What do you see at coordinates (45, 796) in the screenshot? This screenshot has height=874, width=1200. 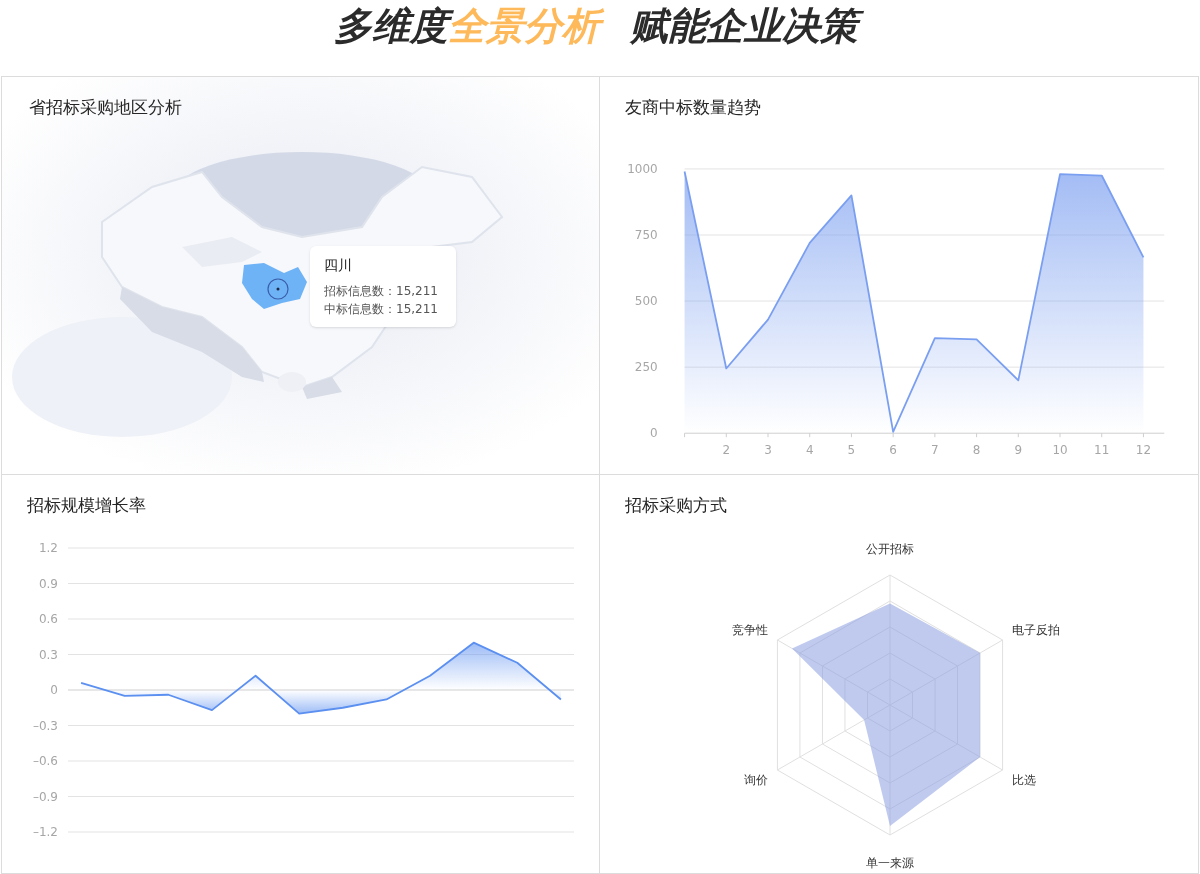 I see `axis-label: –0.9` at bounding box center [45, 796].